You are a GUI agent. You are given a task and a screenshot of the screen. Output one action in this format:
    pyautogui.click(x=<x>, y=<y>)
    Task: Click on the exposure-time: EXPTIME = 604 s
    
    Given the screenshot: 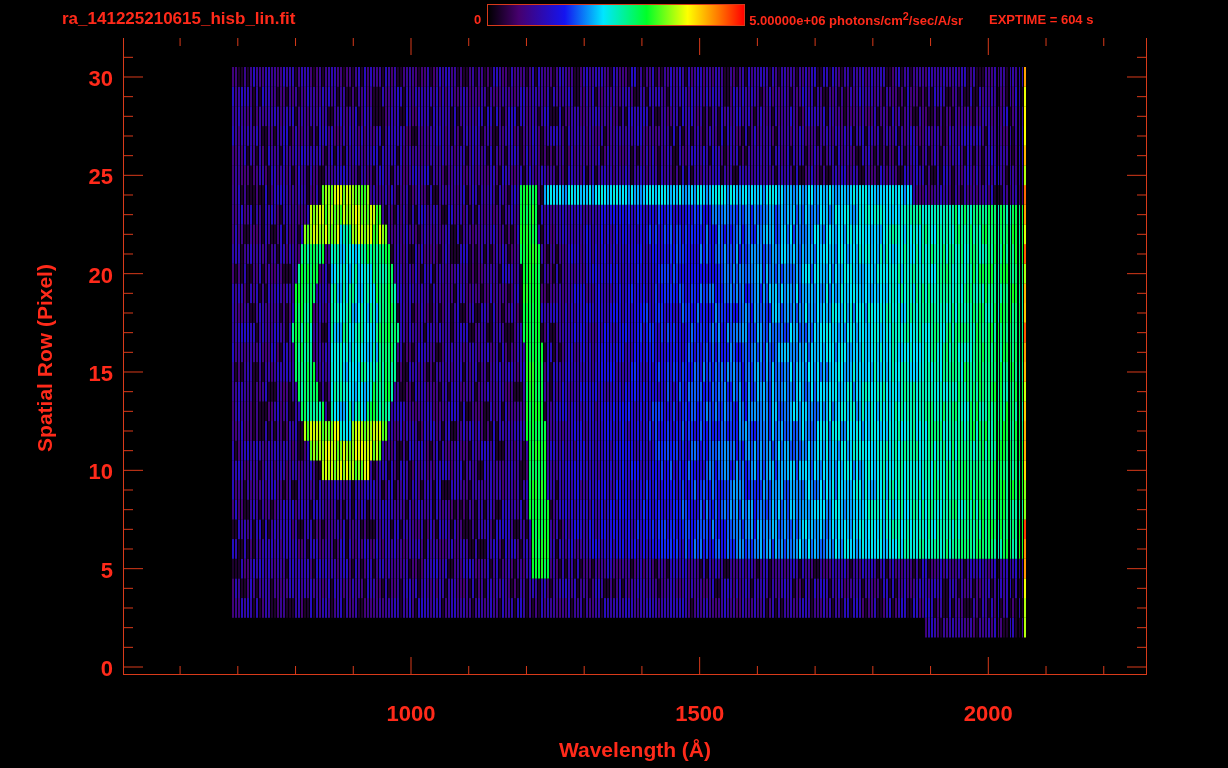 What is the action you would take?
    pyautogui.click(x=1041, y=19)
    